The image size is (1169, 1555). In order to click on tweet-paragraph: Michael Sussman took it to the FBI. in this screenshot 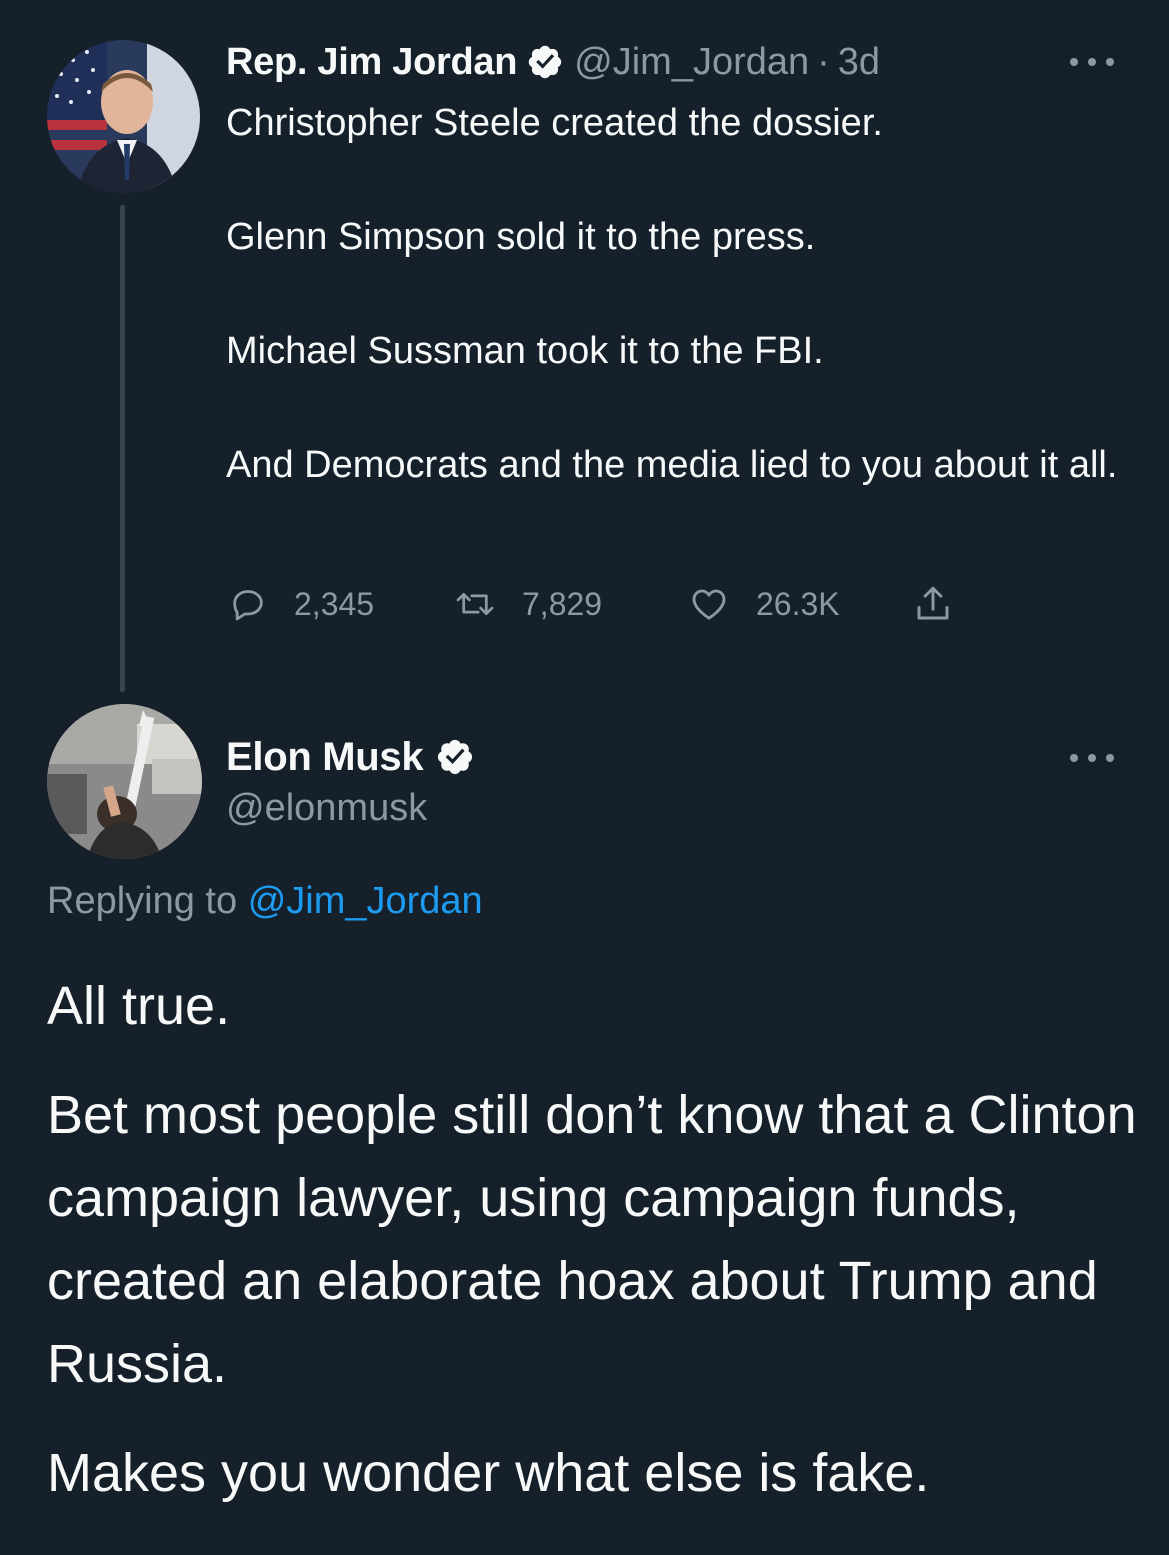, I will do `click(525, 351)`.